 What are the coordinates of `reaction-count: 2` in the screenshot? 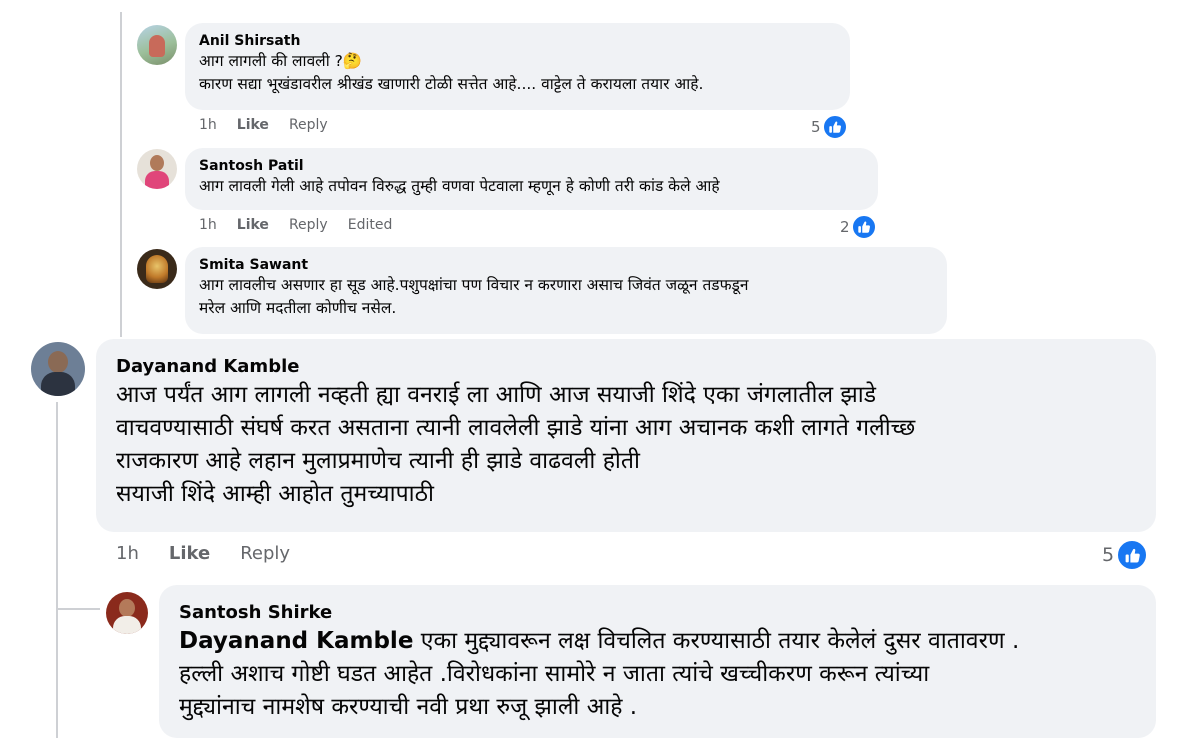 It's located at (858, 227).